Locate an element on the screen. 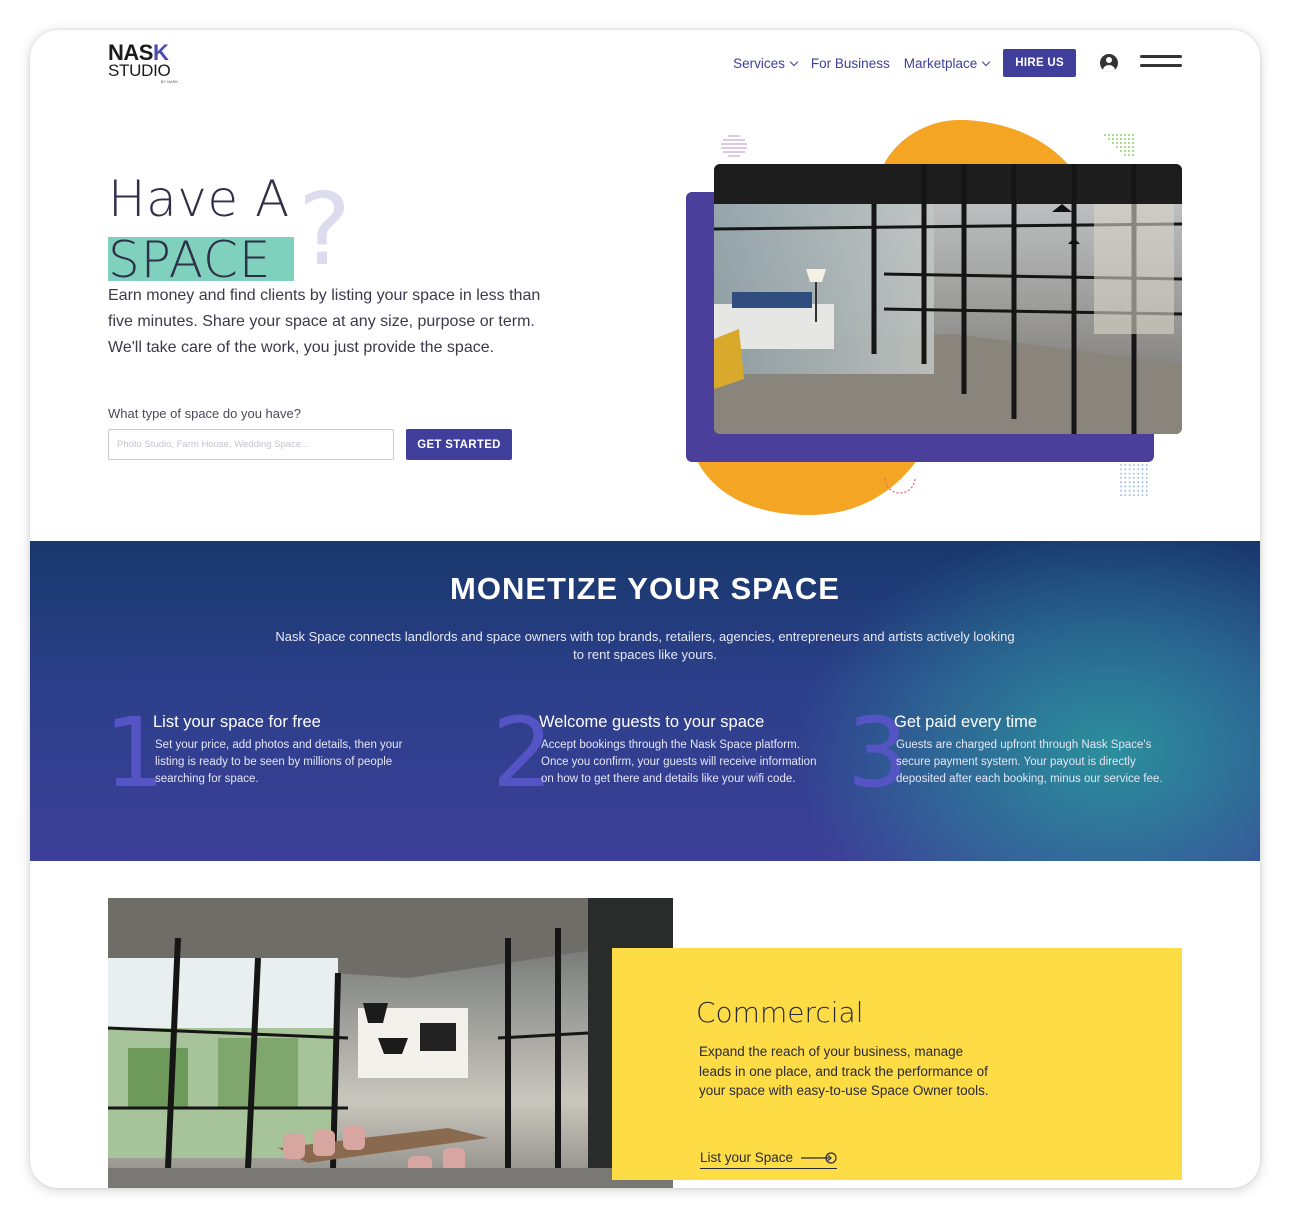 The width and height of the screenshot is (1290, 1218). green-dots-decoration is located at coordinates (1119, 145).